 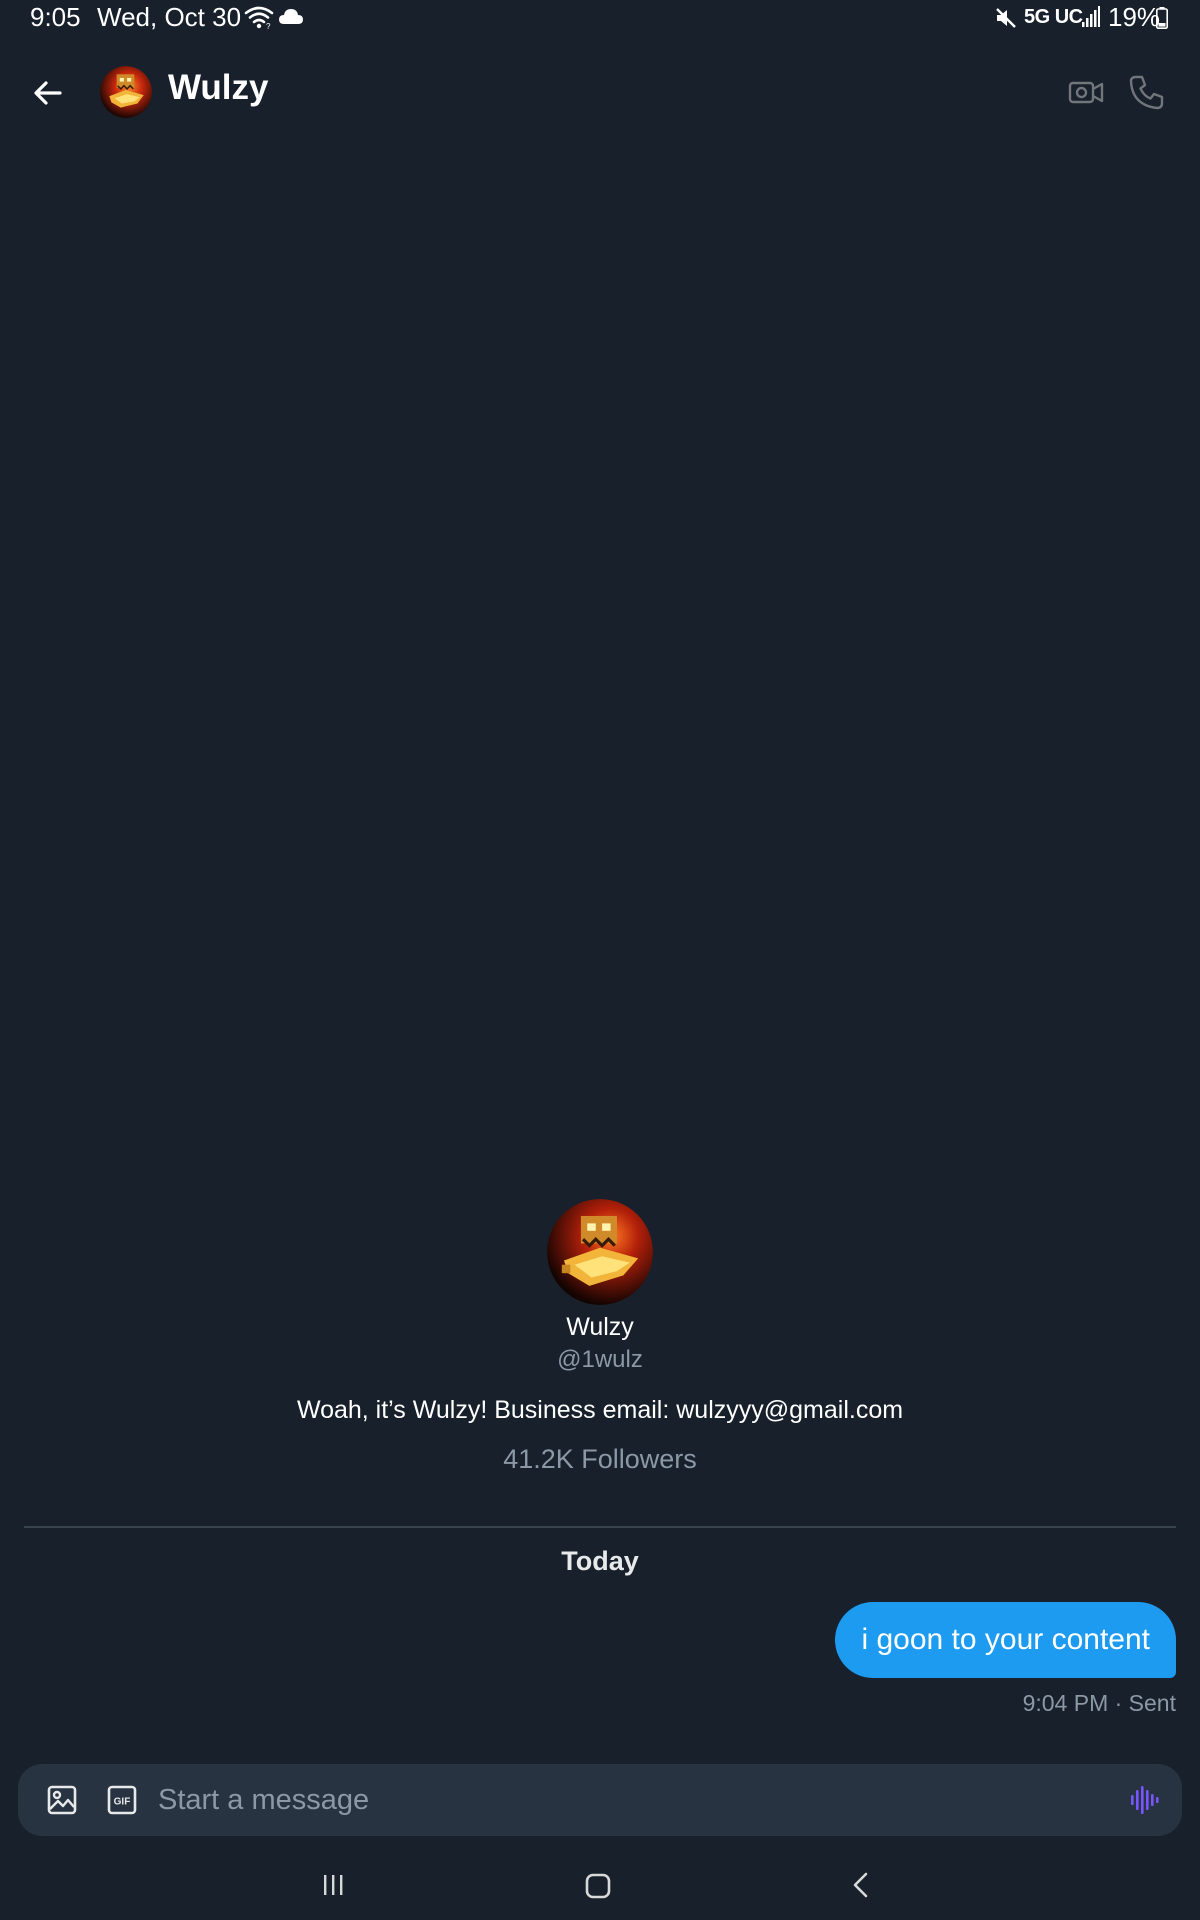 What do you see at coordinates (600, 1327) in the screenshot?
I see `profile-name: Wulzy` at bounding box center [600, 1327].